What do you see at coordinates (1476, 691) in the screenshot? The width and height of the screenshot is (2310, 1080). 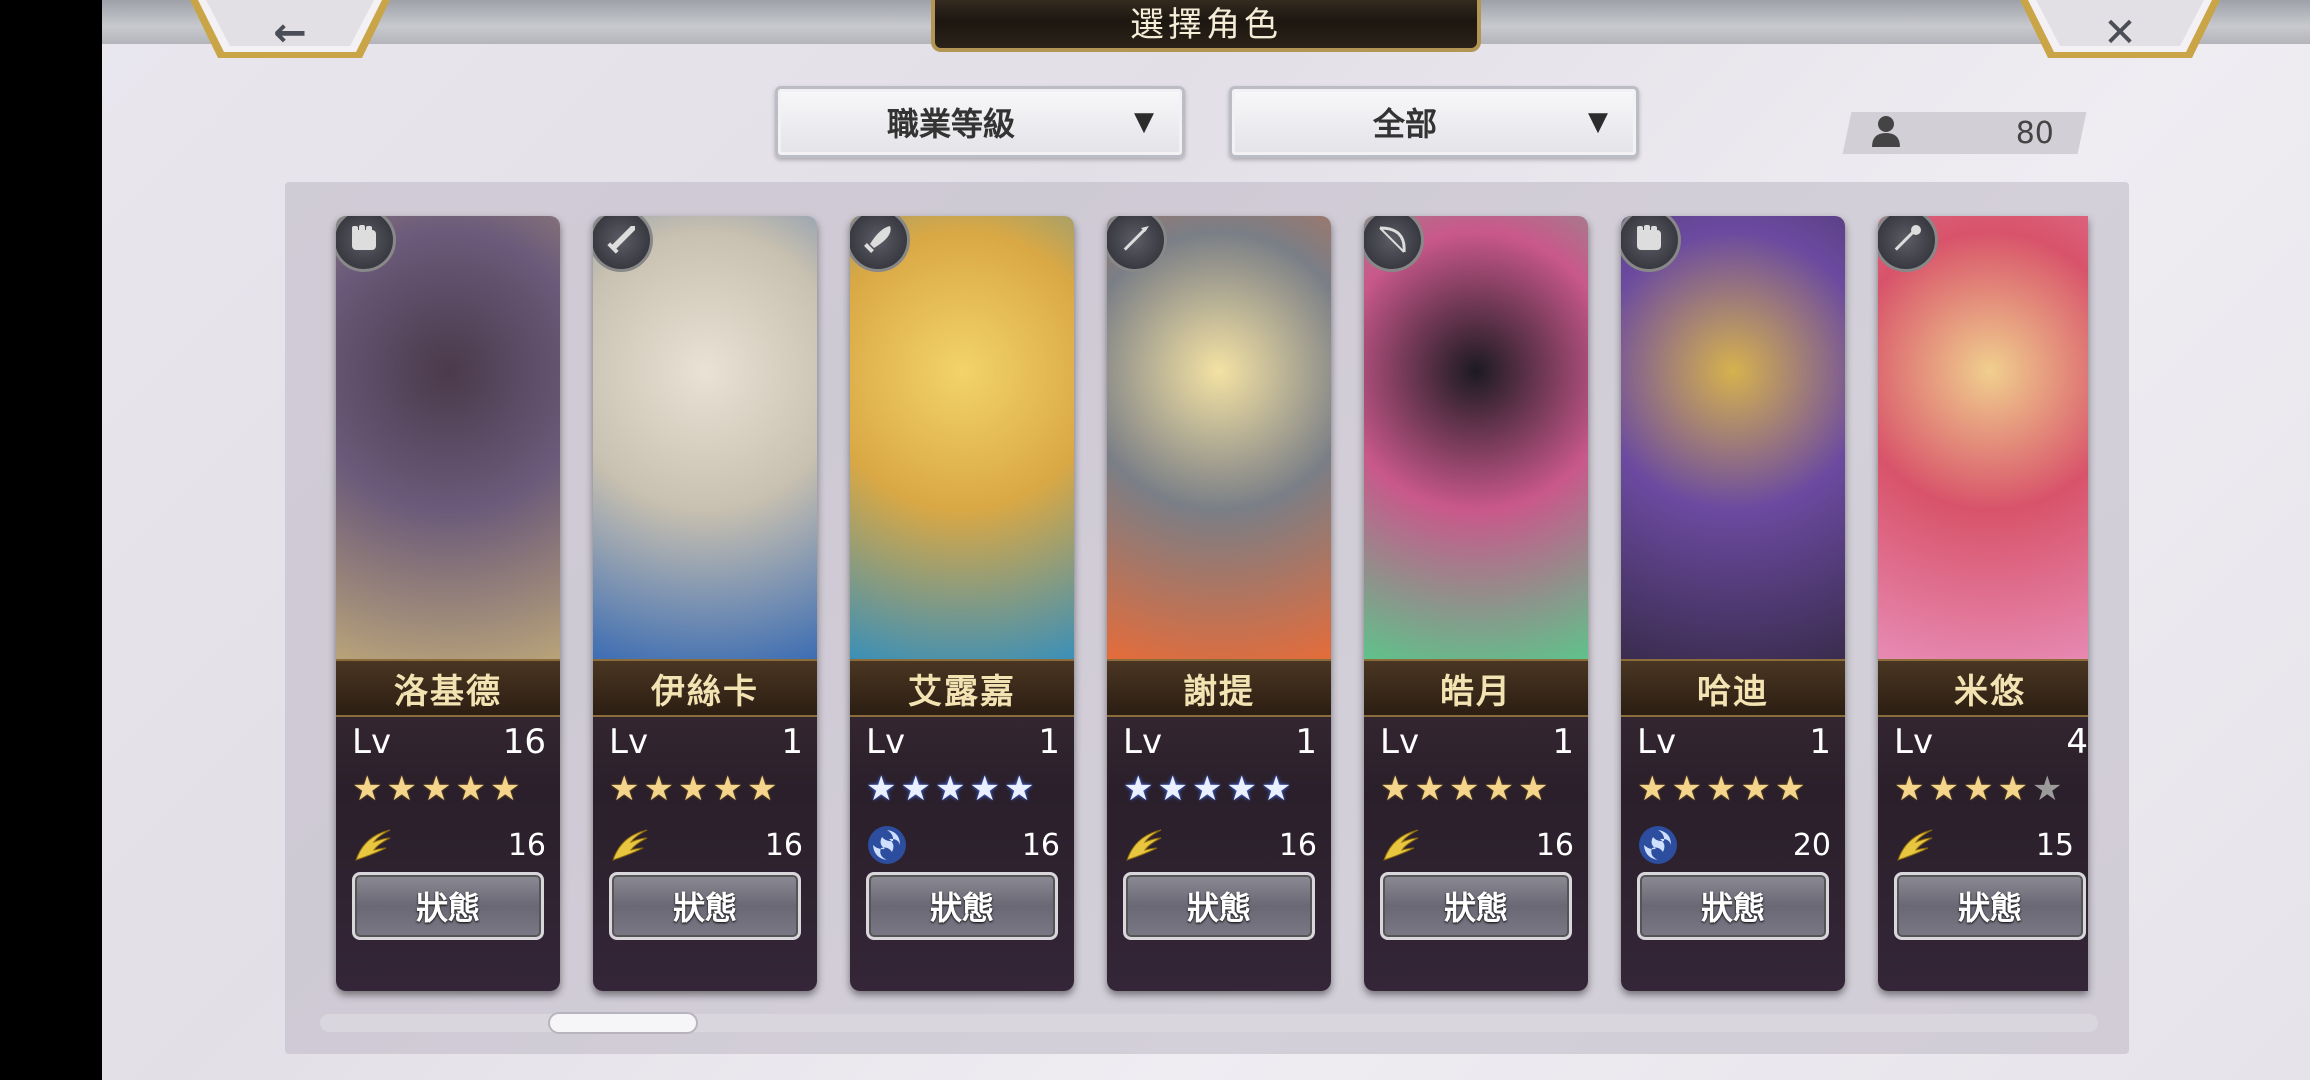 I see `character-name: 皓月` at bounding box center [1476, 691].